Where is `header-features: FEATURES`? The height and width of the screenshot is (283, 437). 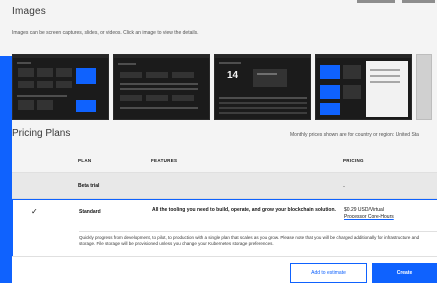 header-features: FEATURES is located at coordinates (164, 160).